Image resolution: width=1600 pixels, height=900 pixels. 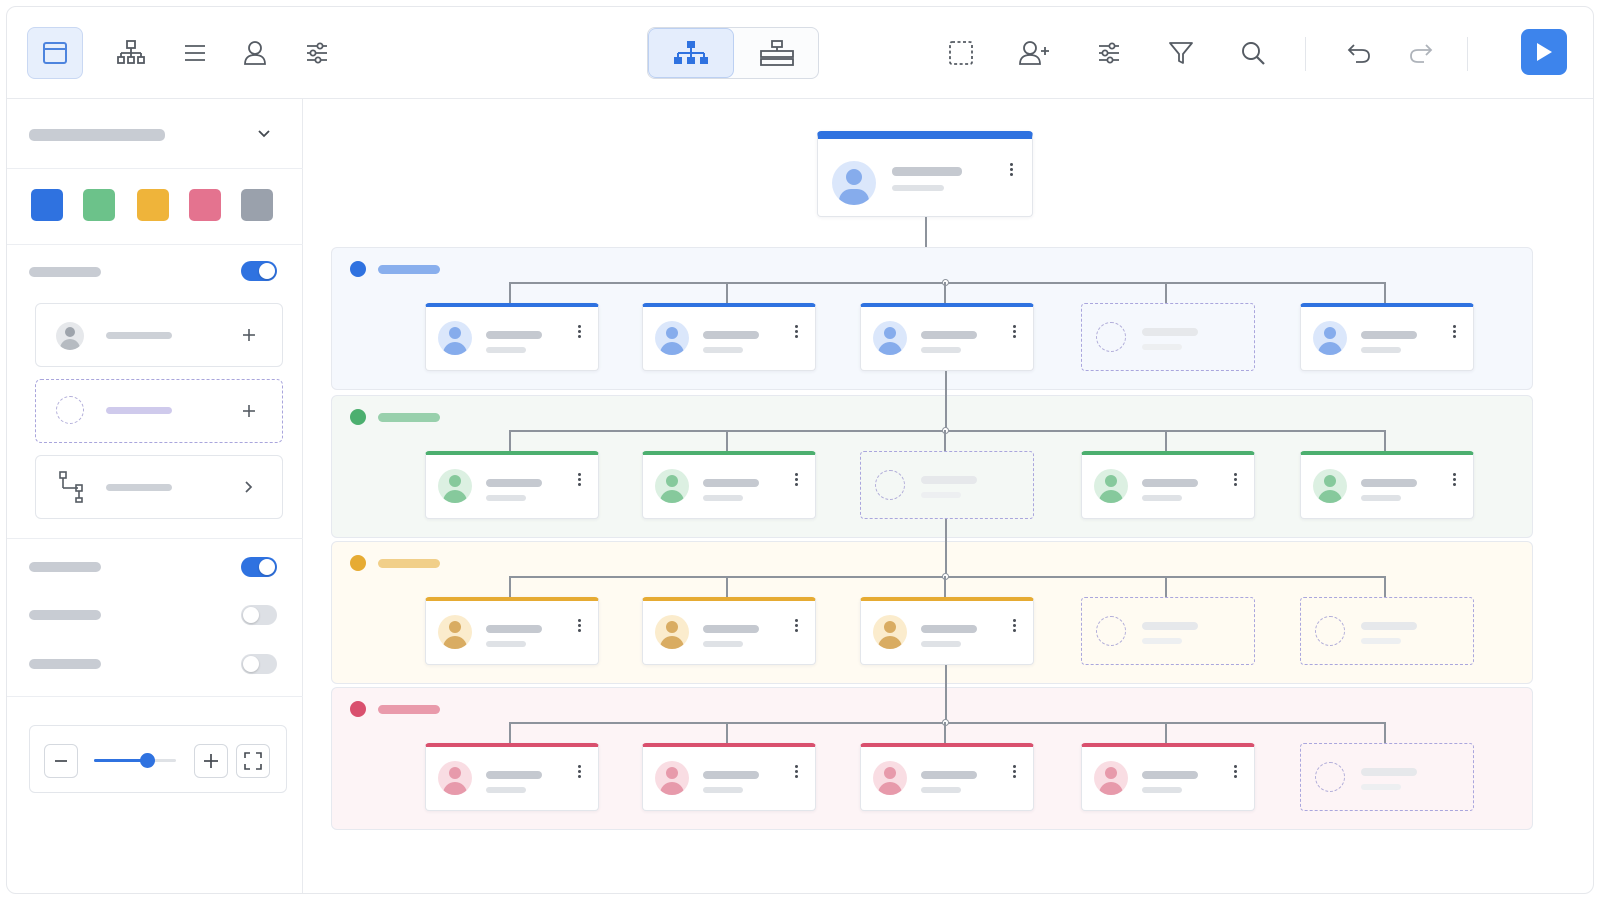 What do you see at coordinates (159, 487) in the screenshot?
I see `branch-template-card` at bounding box center [159, 487].